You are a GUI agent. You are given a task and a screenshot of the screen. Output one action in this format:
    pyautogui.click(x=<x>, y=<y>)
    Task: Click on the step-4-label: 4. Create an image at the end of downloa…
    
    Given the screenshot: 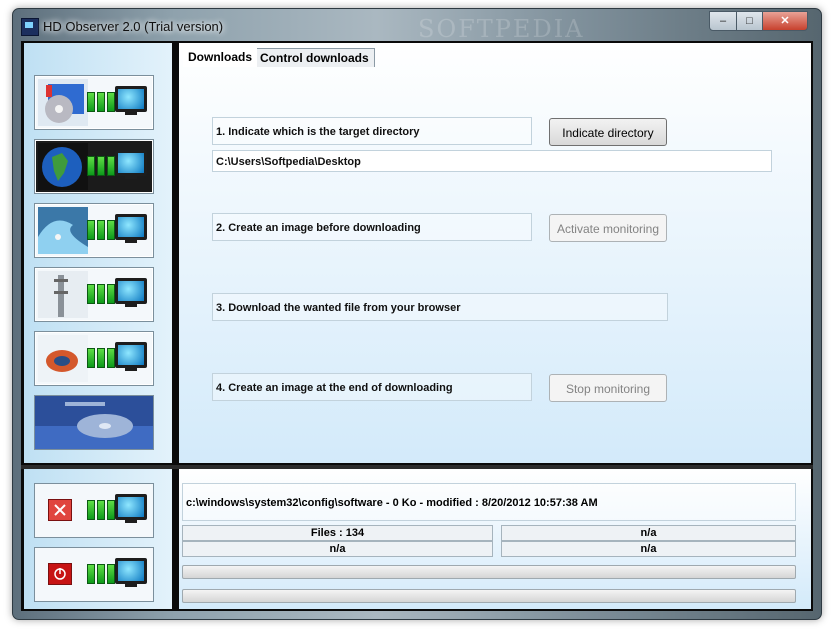 What is the action you would take?
    pyautogui.click(x=372, y=387)
    